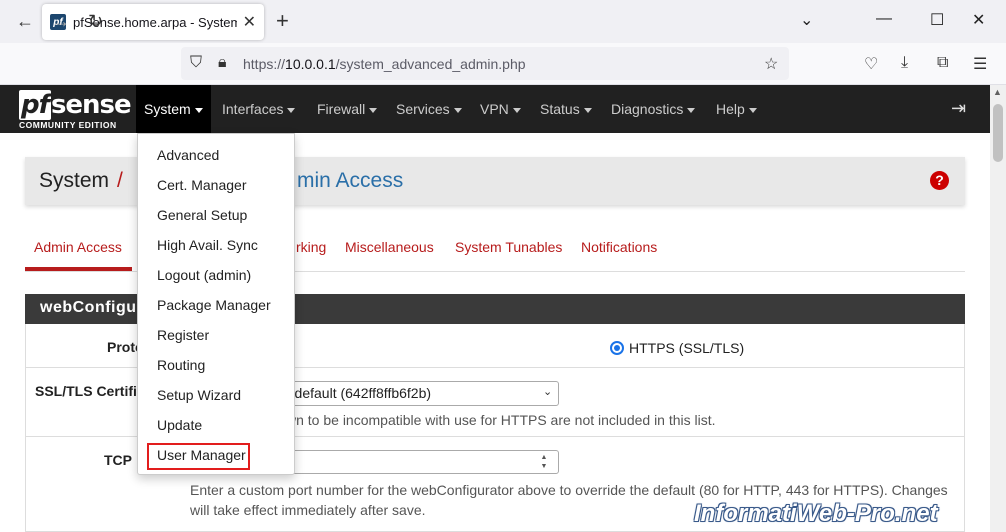  I want to click on tcp-help-text-2: will take effect immediately after save., so click(308, 510).